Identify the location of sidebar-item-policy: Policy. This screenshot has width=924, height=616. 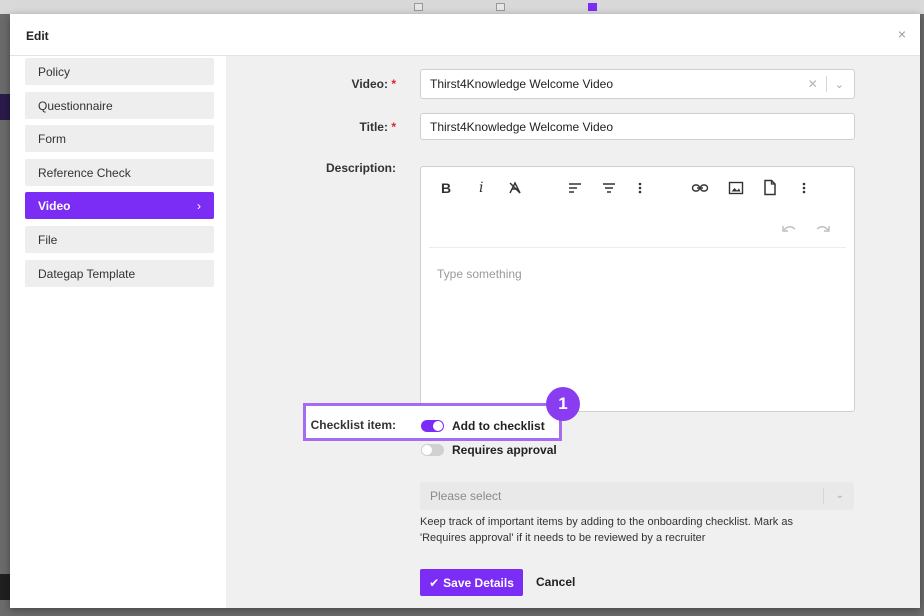
(119, 71).